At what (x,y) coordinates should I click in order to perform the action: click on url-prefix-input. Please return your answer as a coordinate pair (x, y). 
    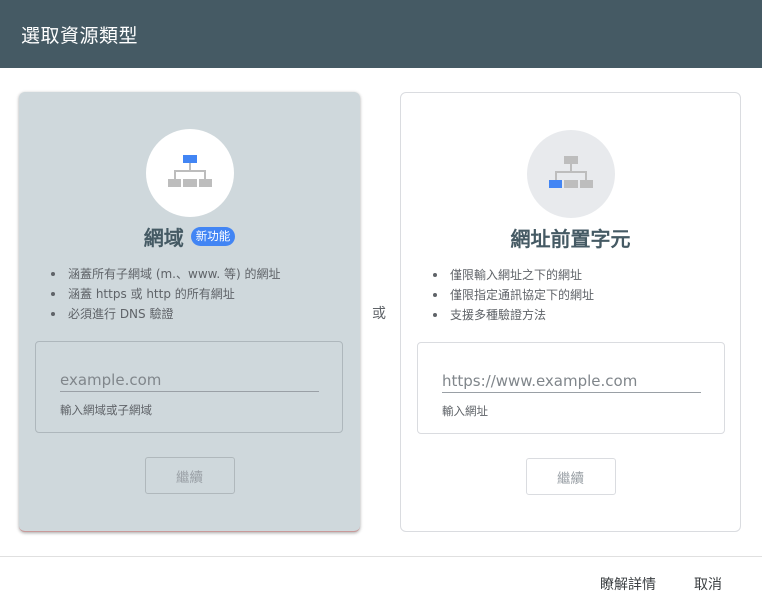
    Looking at the image, I should click on (571, 381).